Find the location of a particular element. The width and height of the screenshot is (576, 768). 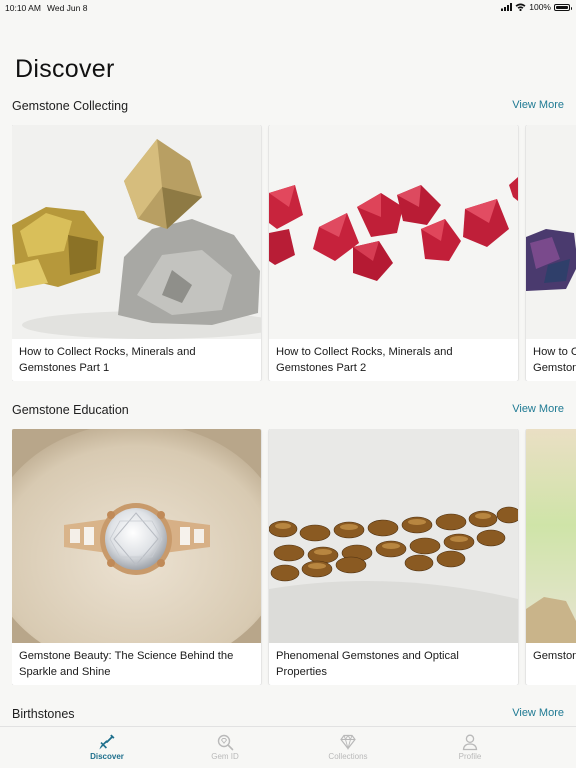

red-spinel-crystals-photo is located at coordinates (393, 232).